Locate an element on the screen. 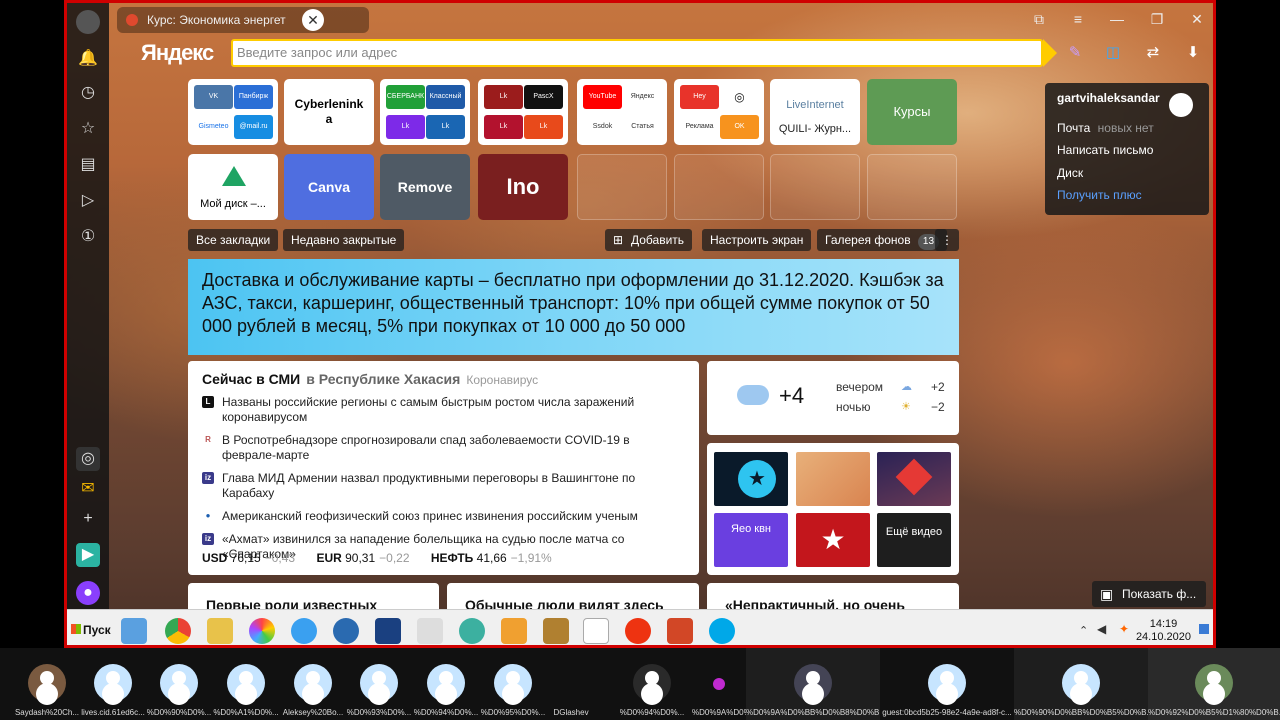 The image size is (1280, 720). tab-counter-icon: ① is located at coordinates (88, 237).